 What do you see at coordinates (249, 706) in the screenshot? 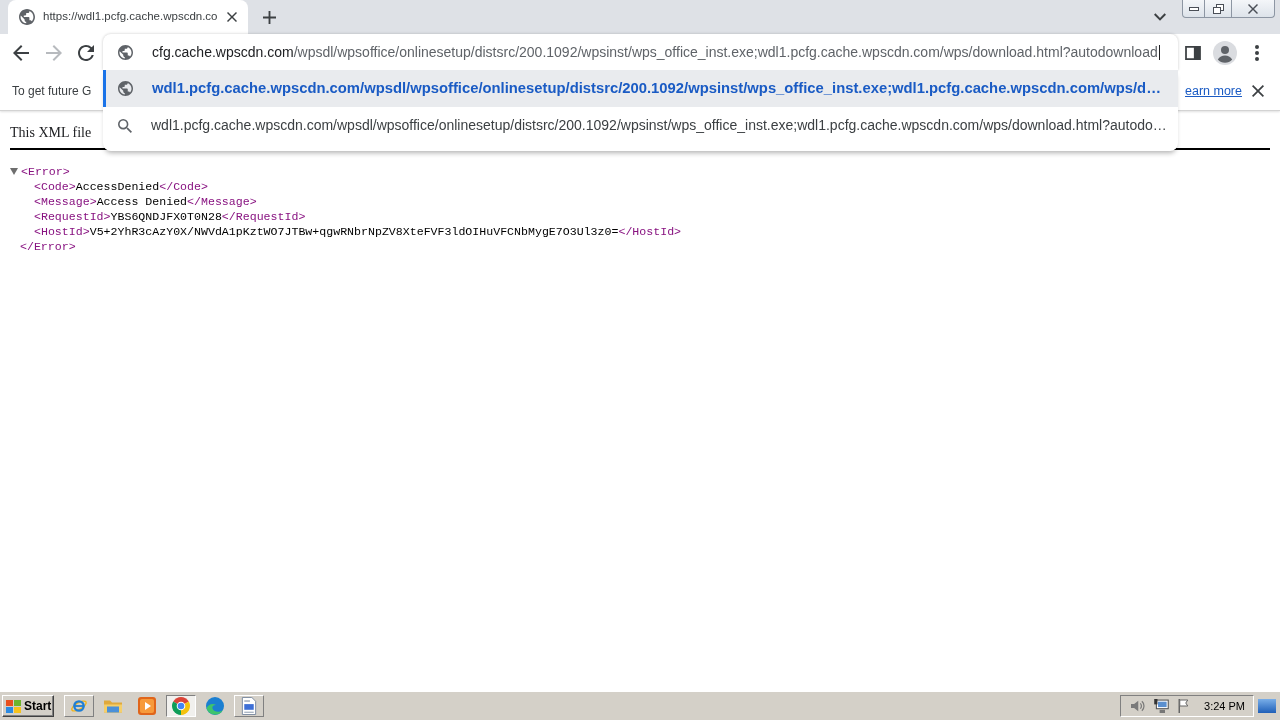
I see `document-icon` at bounding box center [249, 706].